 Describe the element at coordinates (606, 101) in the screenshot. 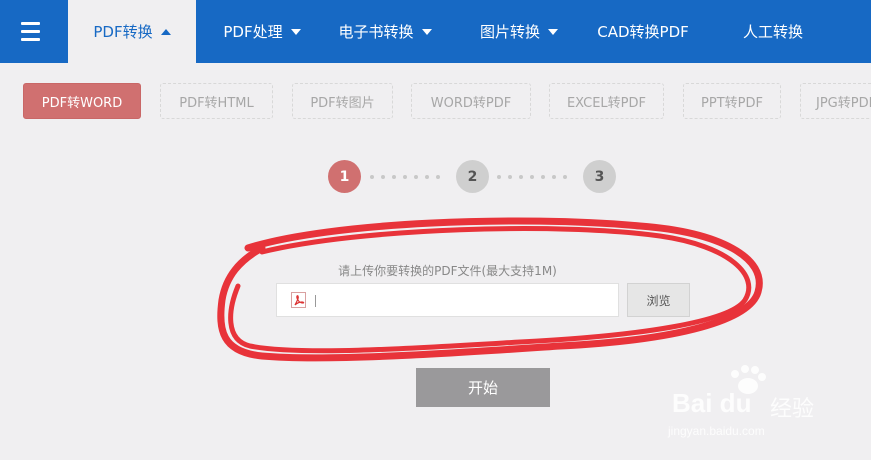

I see `subtab-excel-to-pdf: EXCEL转PDF` at that location.